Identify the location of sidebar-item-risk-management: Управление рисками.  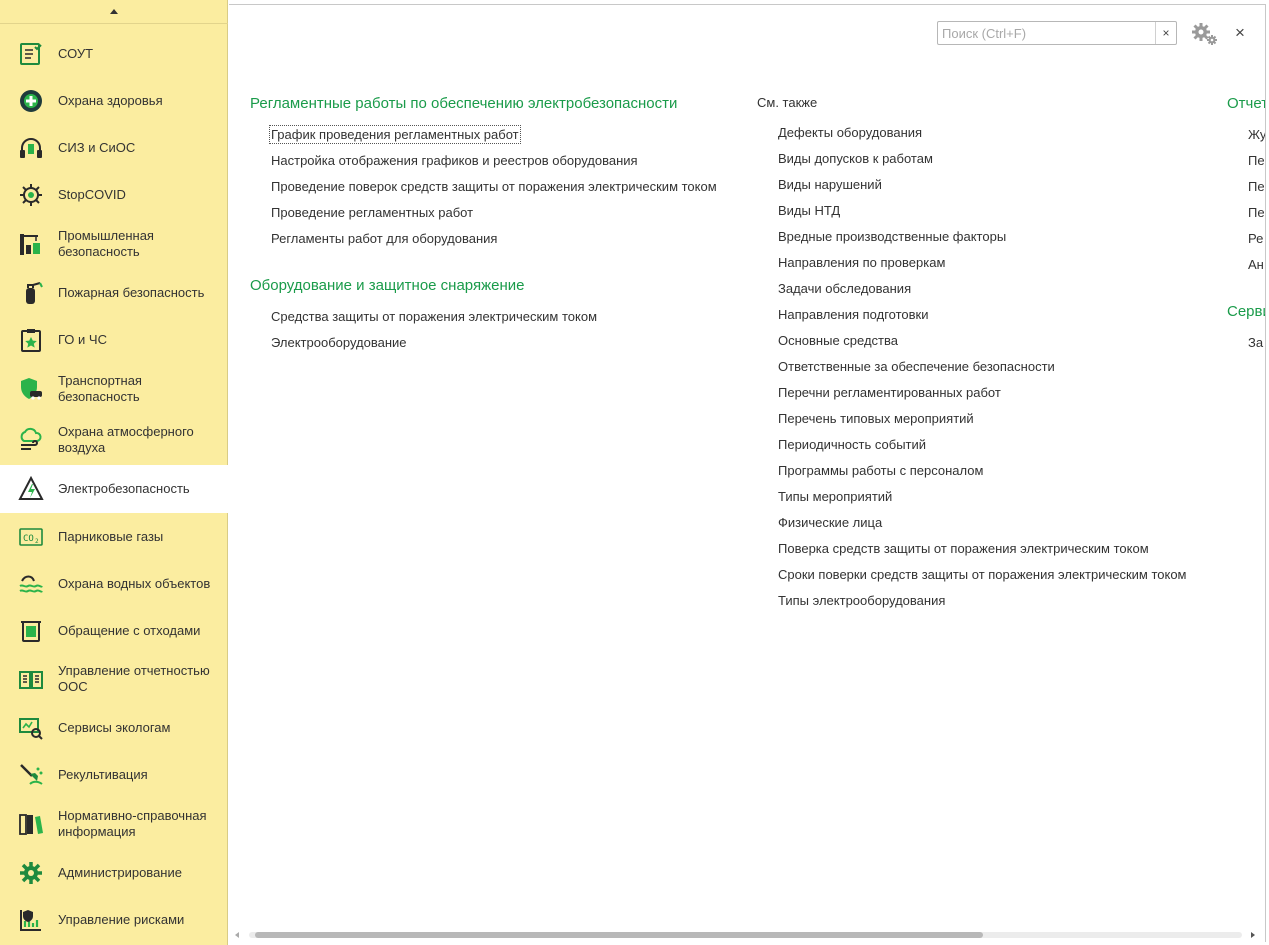
(114, 920).